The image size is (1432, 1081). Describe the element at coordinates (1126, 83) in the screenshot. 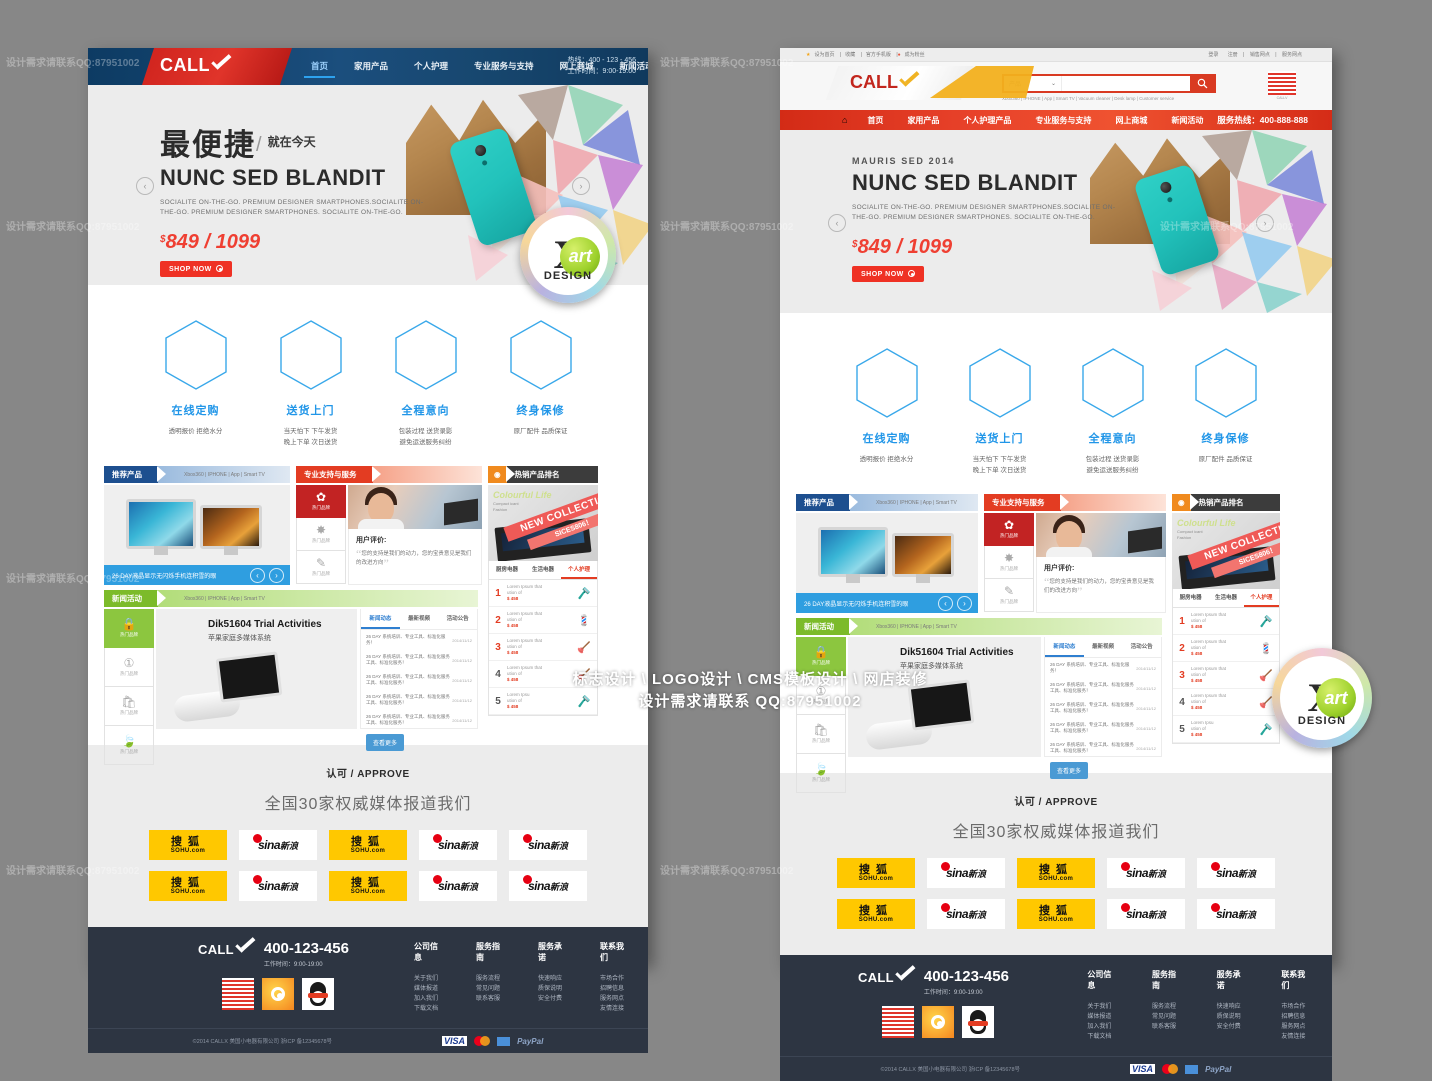

I see `search-input` at that location.